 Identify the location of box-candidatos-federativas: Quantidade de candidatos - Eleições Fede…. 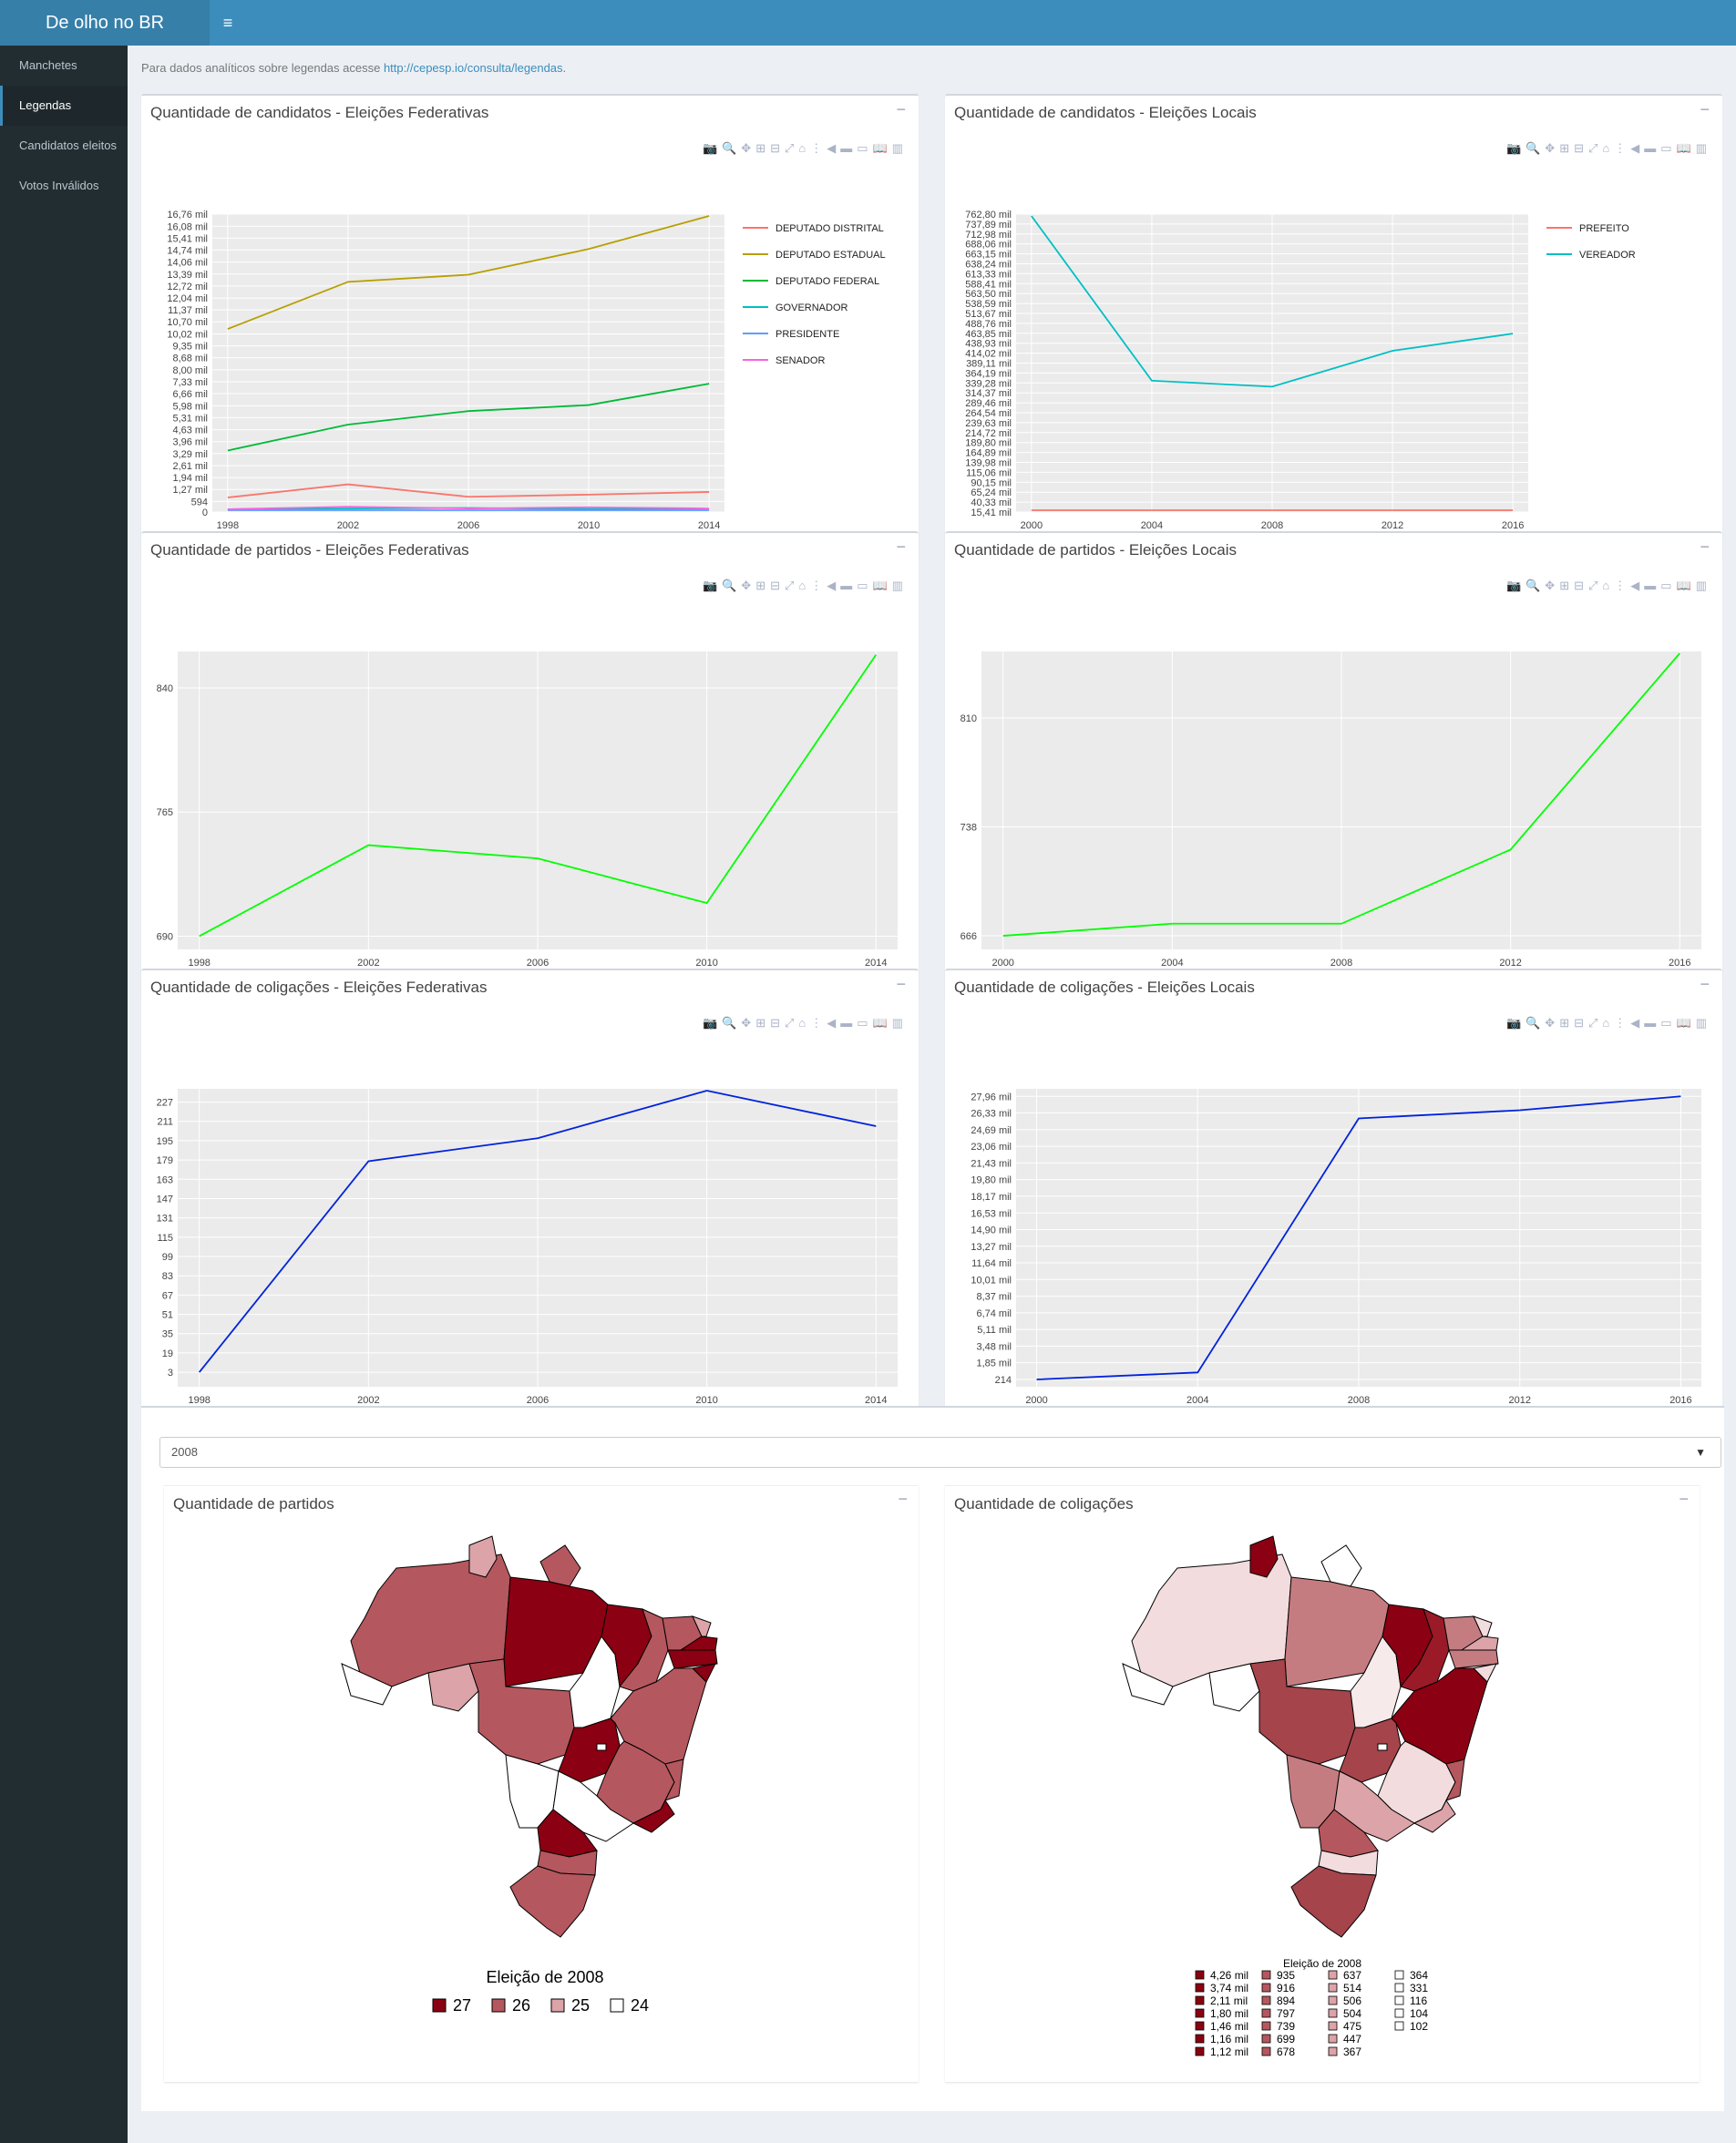
(530, 327).